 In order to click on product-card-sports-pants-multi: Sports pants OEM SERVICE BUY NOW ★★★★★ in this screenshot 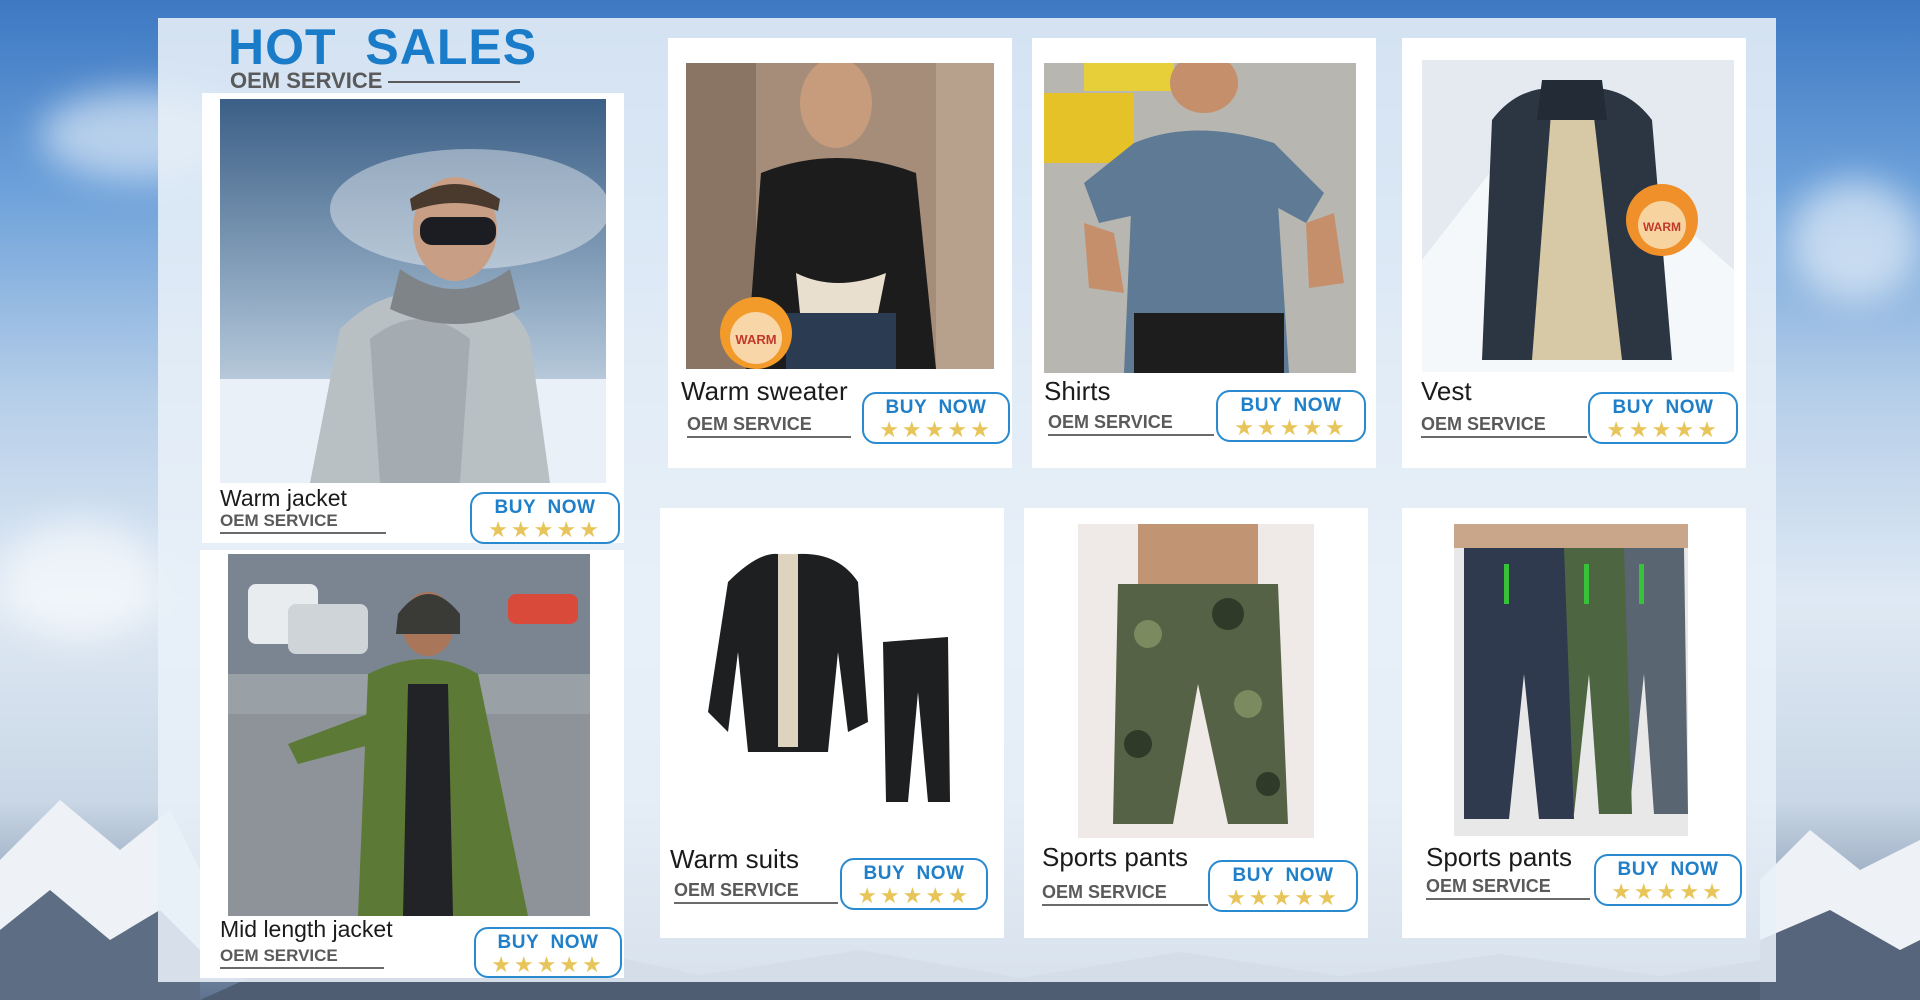, I will do `click(1574, 723)`.